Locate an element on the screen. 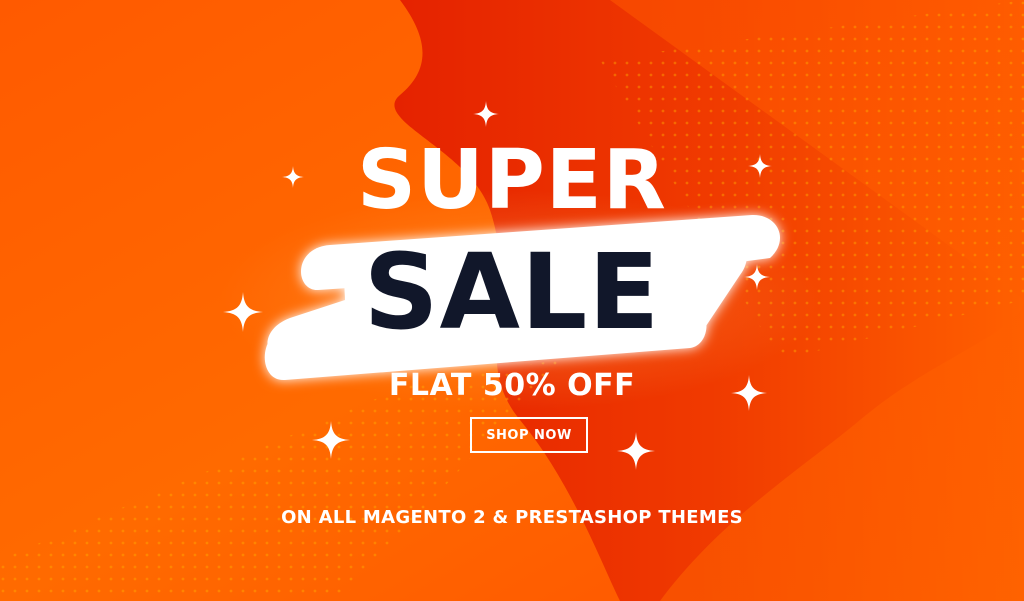  tagline-text: ON ALL MAGENTO 2 & PRESTASHOP THEMES is located at coordinates (512, 517).